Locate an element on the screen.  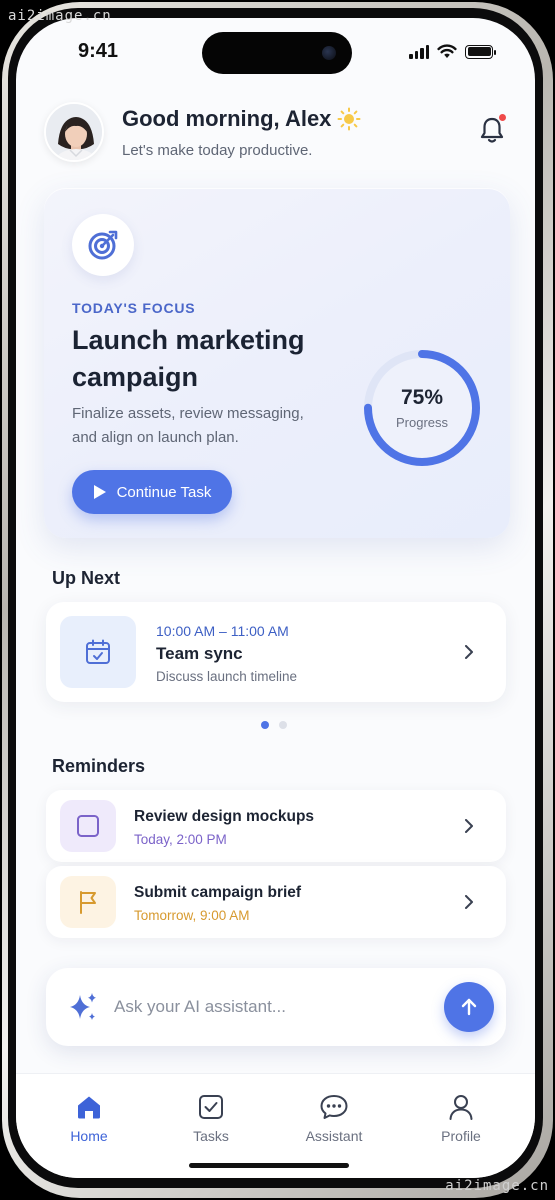
event-title: Team sync is located at coordinates (199, 653).